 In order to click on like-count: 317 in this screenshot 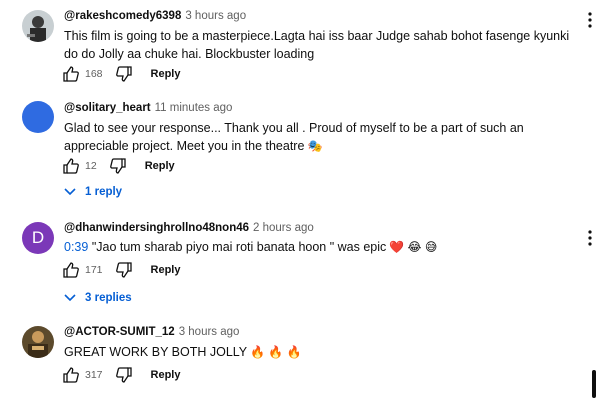, I will do `click(94, 375)`.